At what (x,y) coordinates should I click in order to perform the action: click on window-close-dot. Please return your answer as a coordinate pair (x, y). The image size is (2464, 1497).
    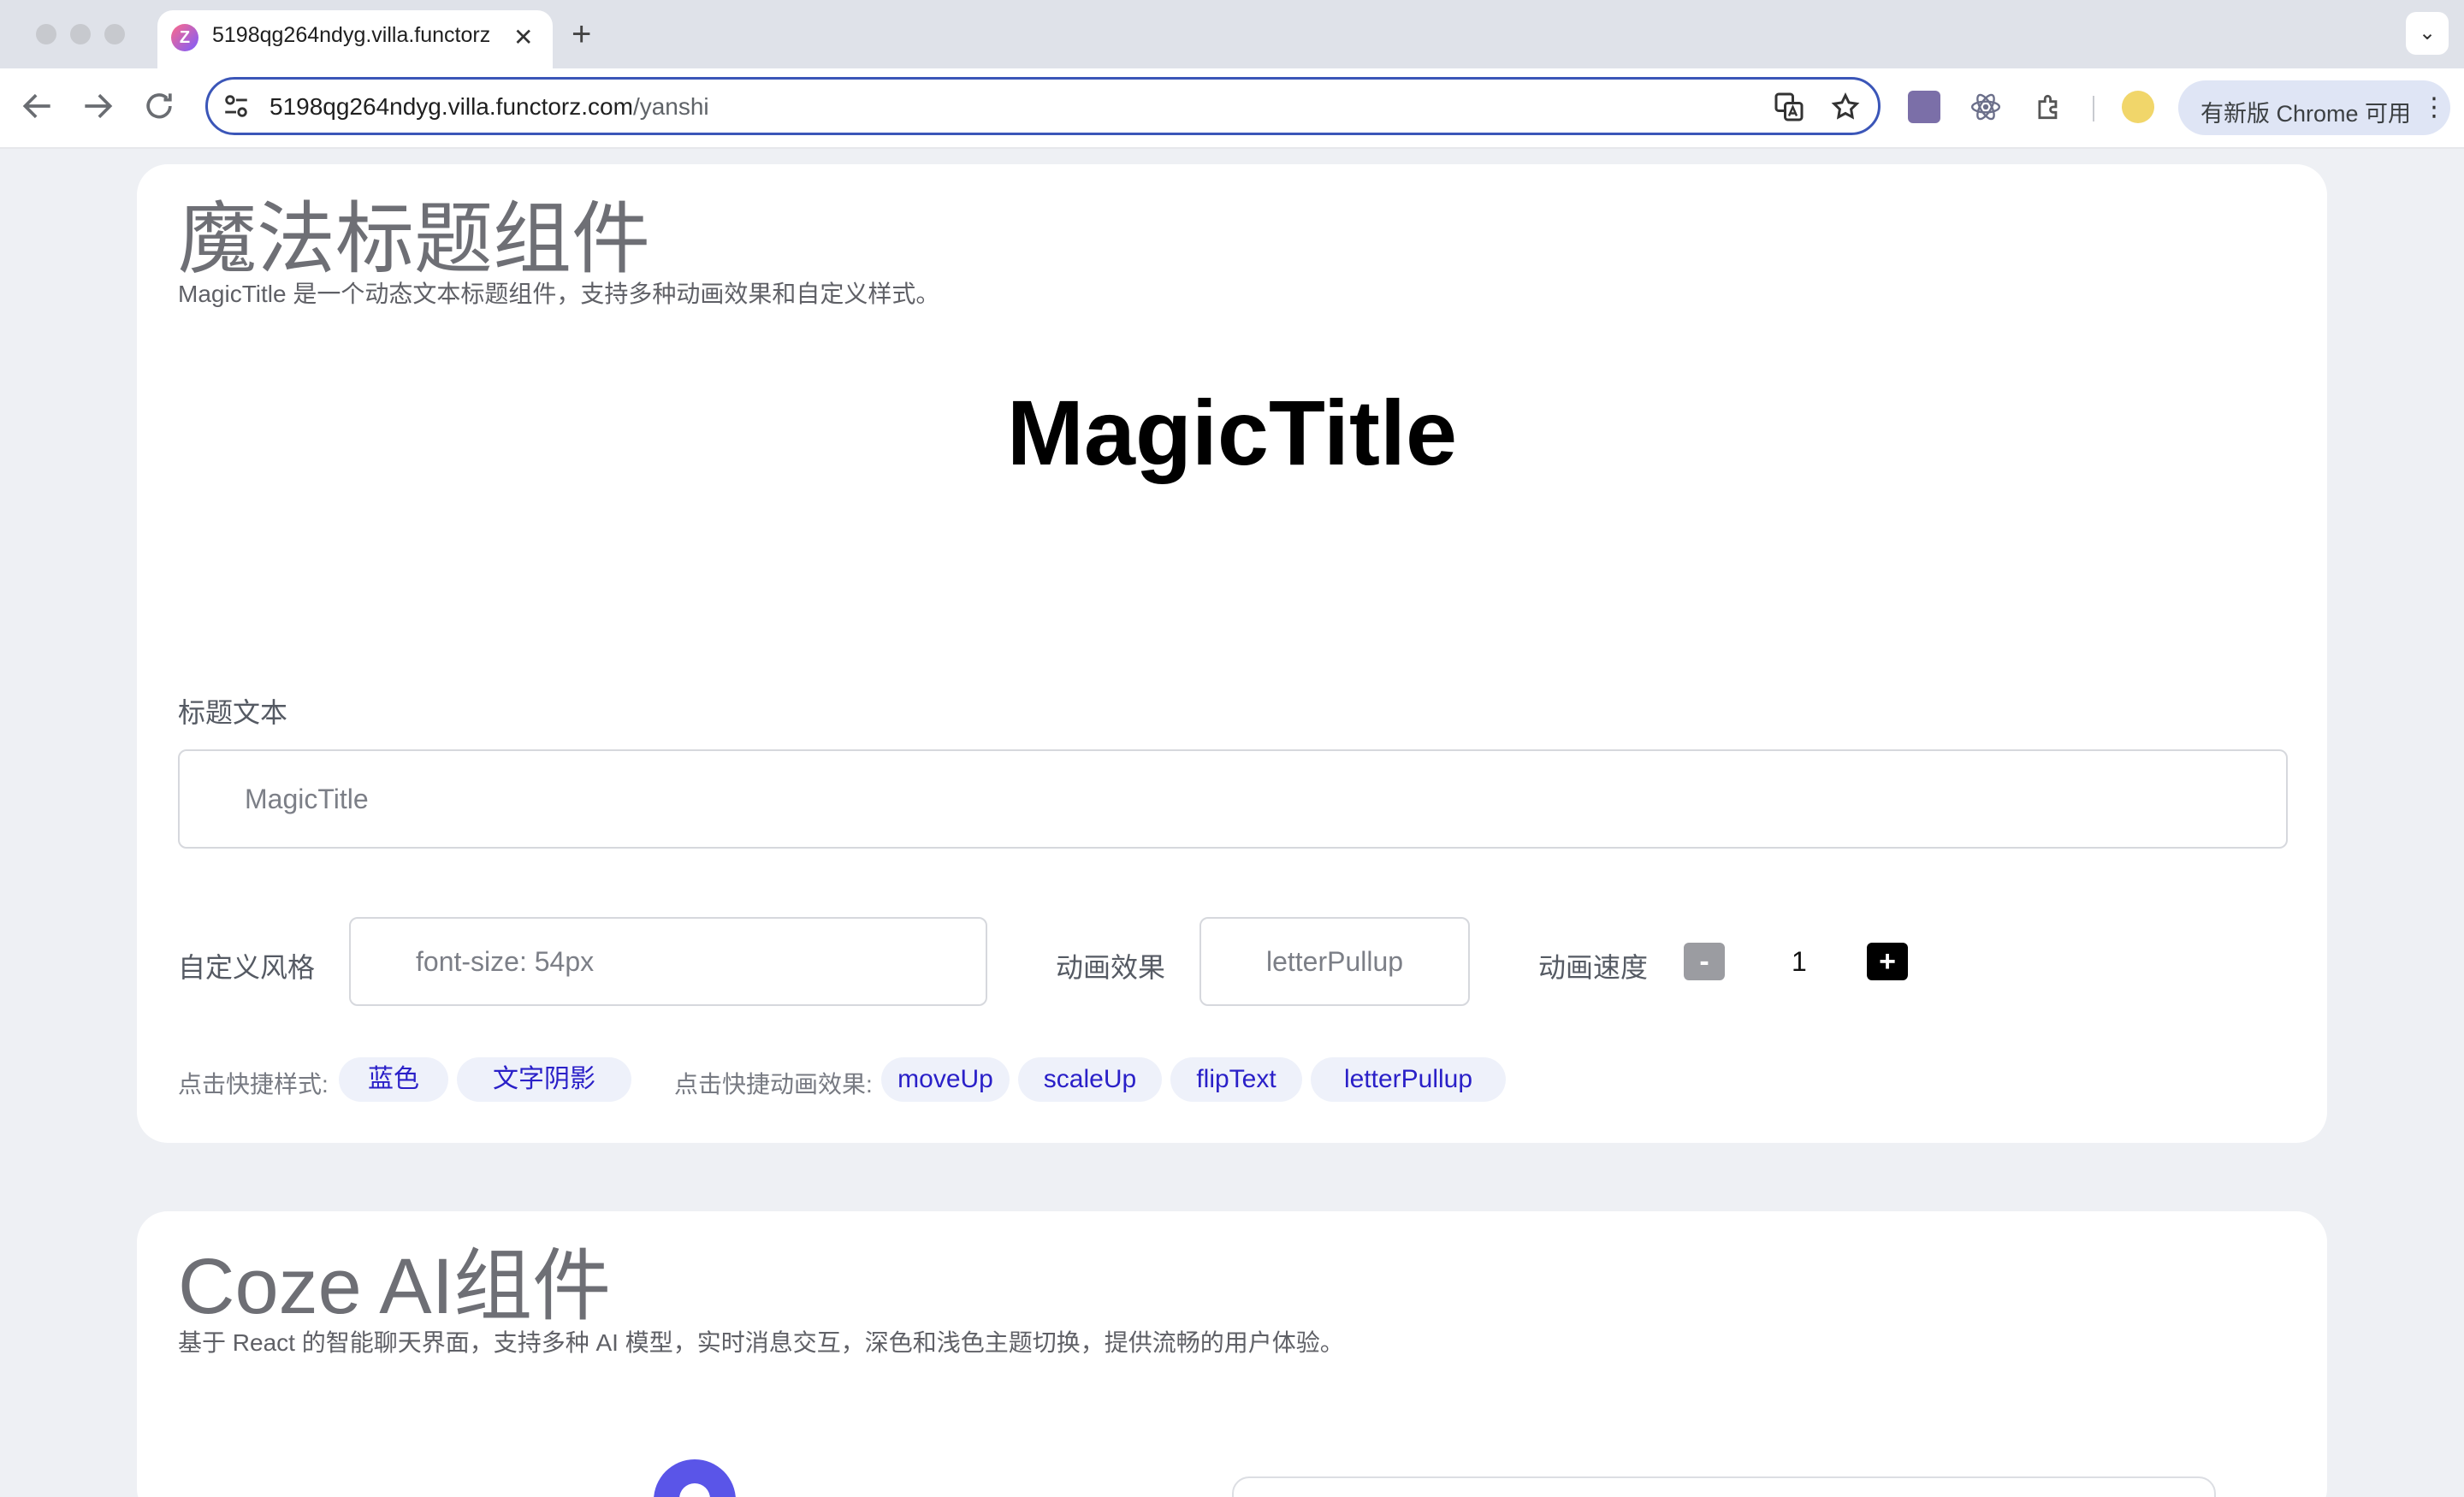
    Looking at the image, I should click on (46, 34).